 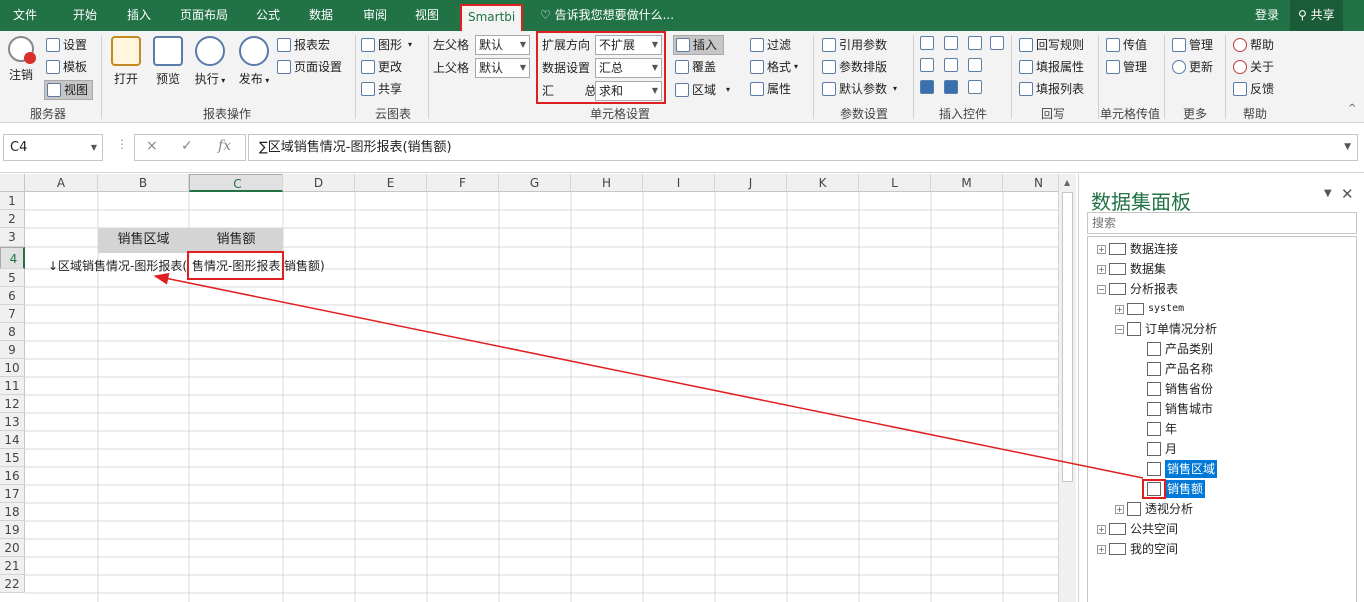 I want to click on tree-label: 年, so click(x=1171, y=429).